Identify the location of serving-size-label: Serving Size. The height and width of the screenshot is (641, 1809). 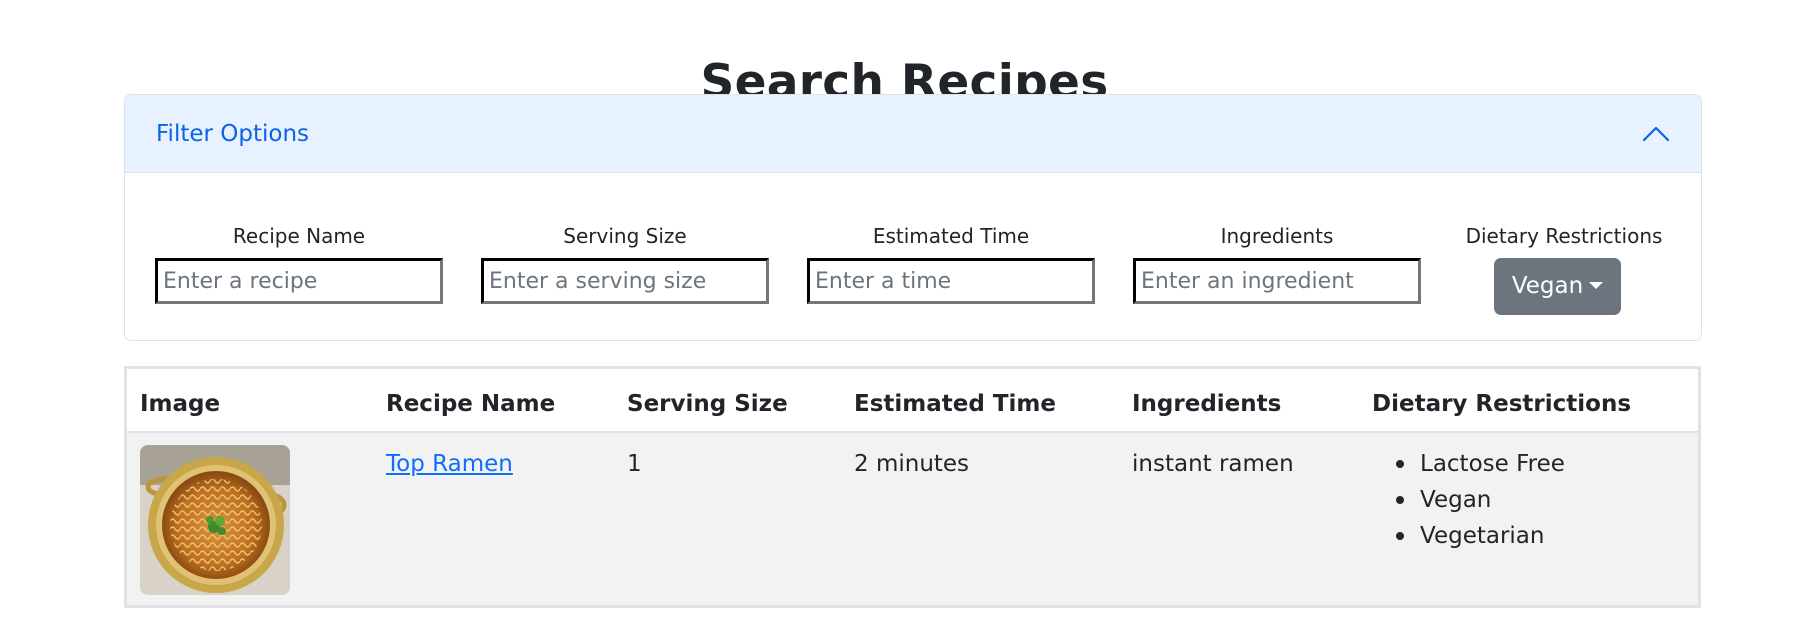
(625, 236).